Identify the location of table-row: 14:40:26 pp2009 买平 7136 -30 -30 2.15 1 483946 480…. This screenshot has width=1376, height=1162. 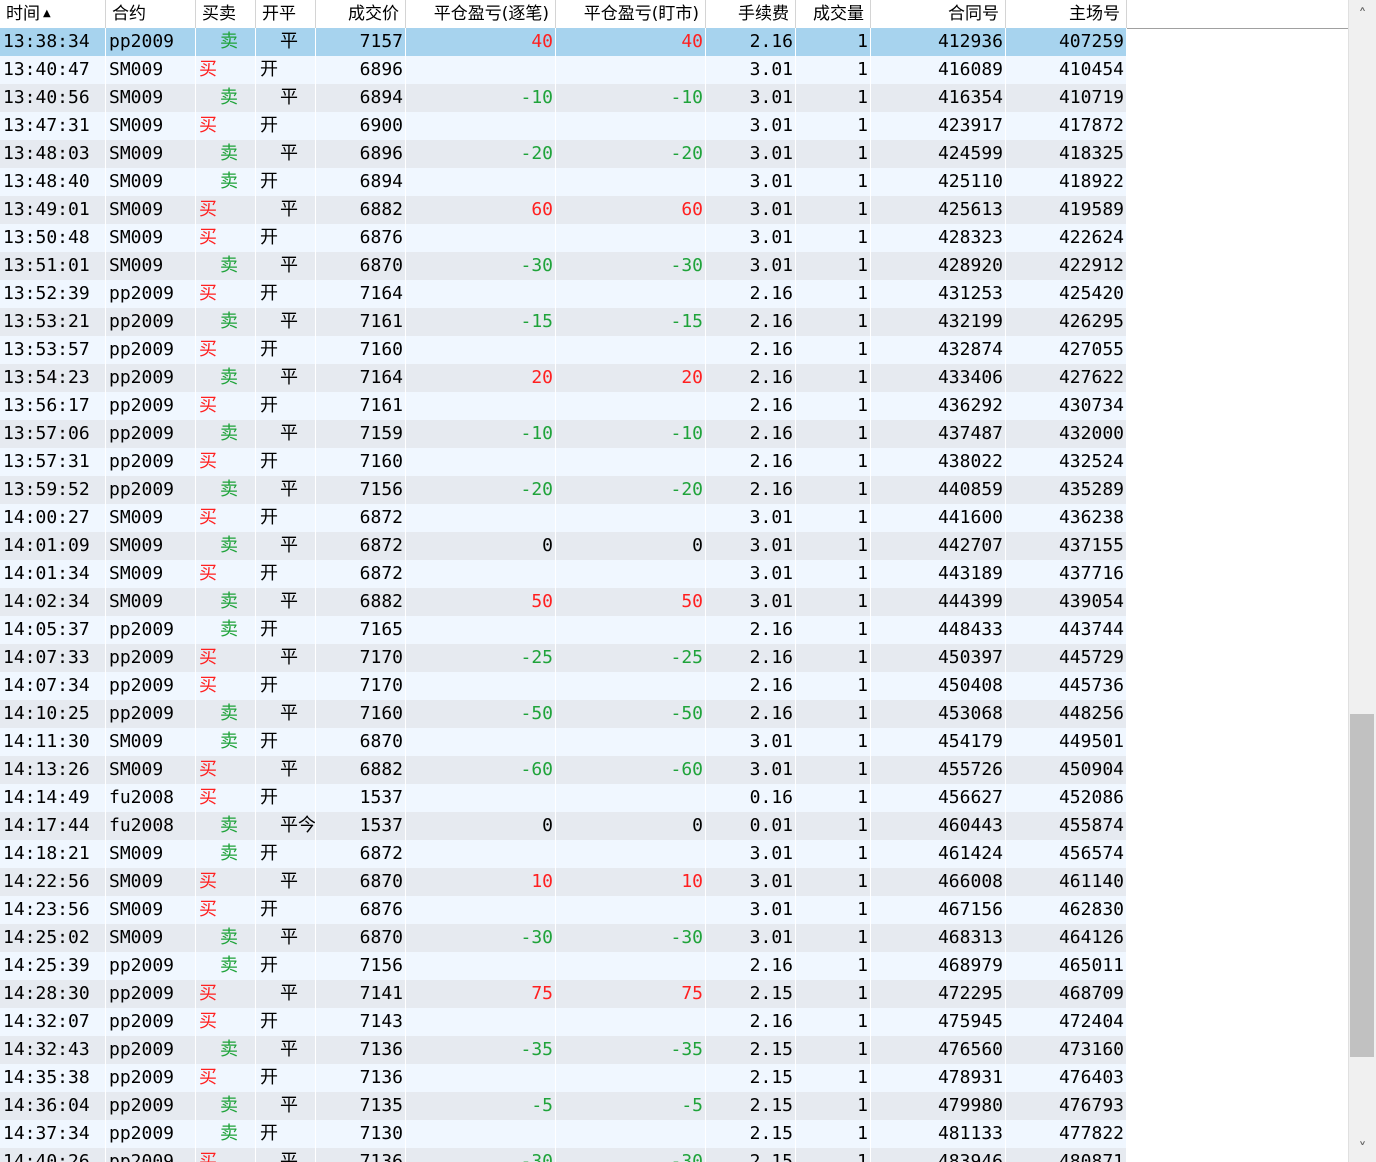
(563, 1155).